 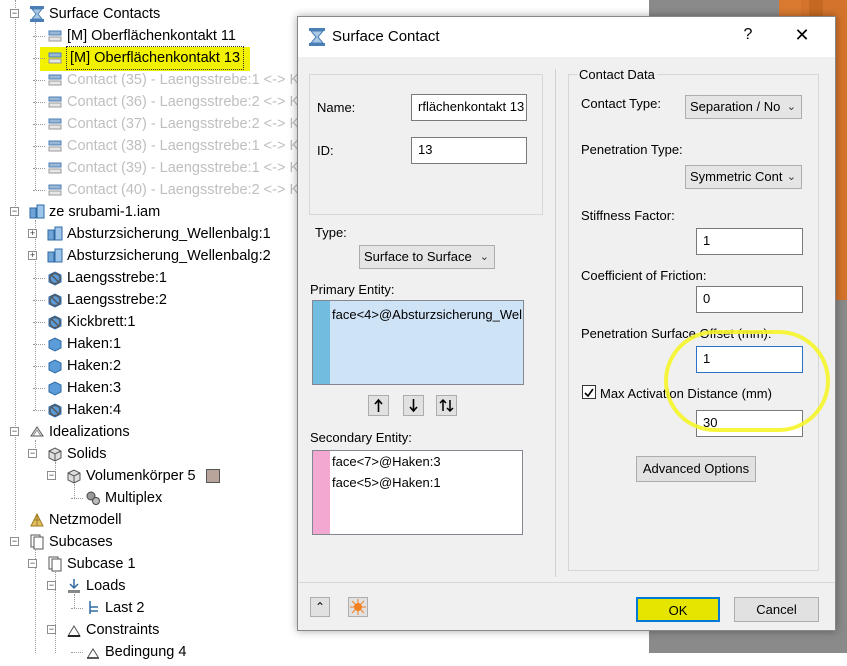 What do you see at coordinates (446, 405) in the screenshot?
I see `swap-button` at bounding box center [446, 405].